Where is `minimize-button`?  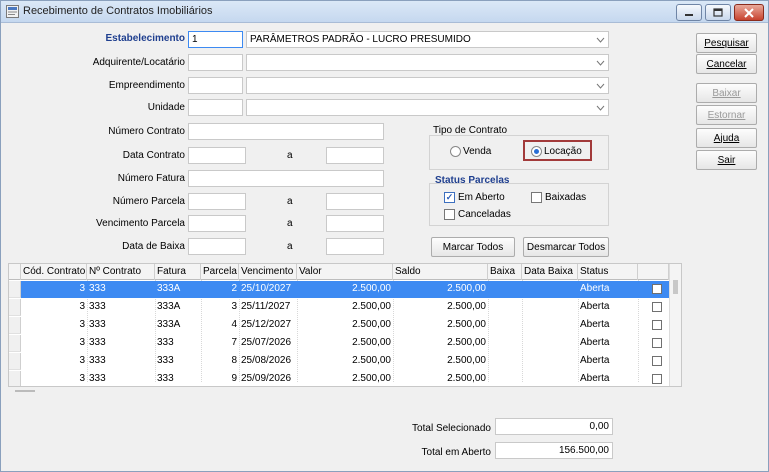
minimize-button is located at coordinates (689, 12).